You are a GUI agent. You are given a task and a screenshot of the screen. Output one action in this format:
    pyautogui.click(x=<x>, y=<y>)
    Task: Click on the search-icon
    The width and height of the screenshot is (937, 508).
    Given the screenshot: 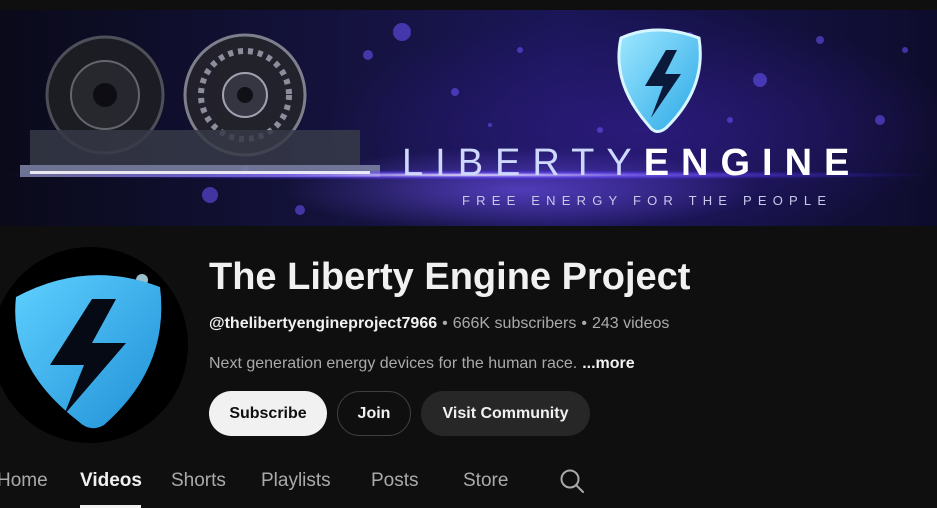 What is the action you would take?
    pyautogui.click(x=572, y=481)
    